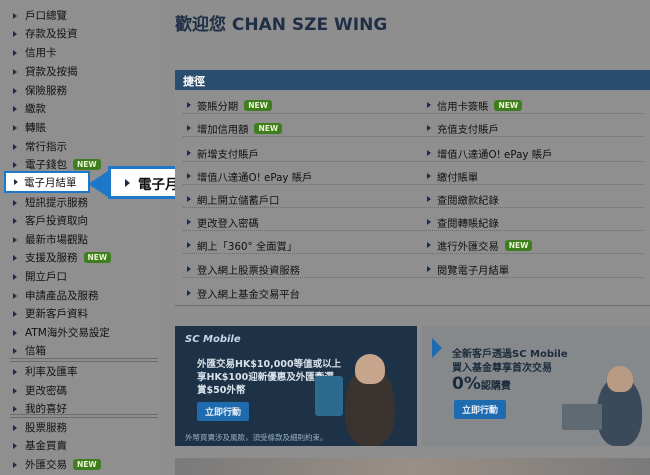 Image resolution: width=650 pixels, height=475 pixels. What do you see at coordinates (243, 293) in the screenshot?
I see `quicklink-item: 登入網上基金交易平台` at bounding box center [243, 293].